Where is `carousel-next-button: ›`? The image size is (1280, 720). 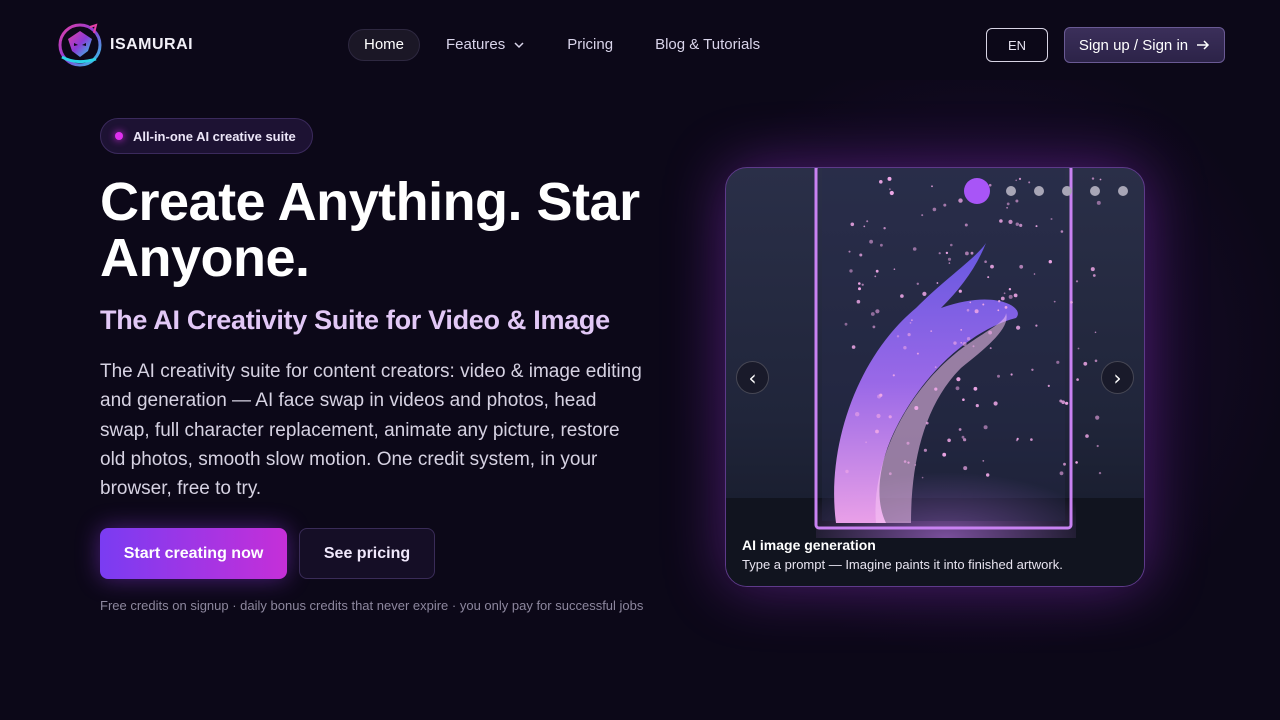
carousel-next-button: › is located at coordinates (1117, 377).